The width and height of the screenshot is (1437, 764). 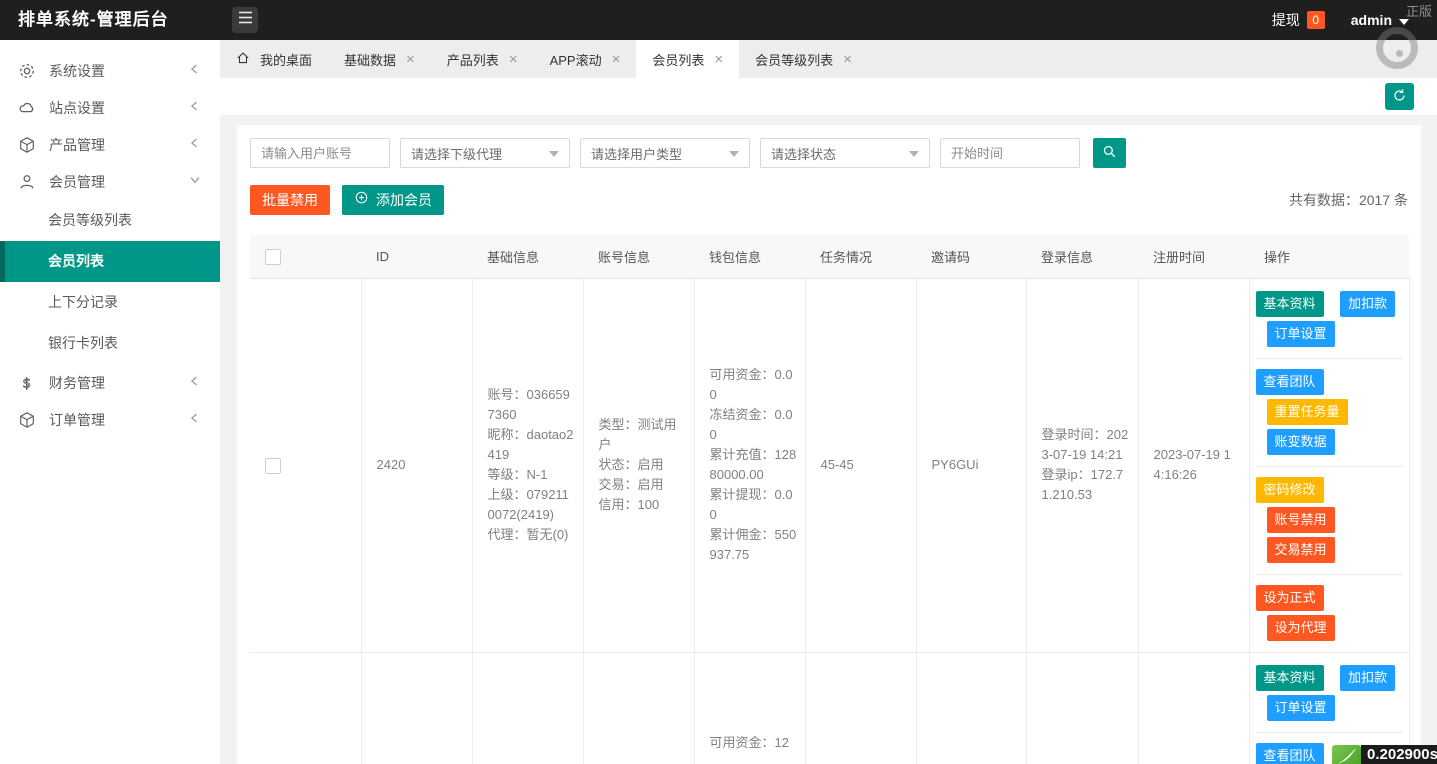 What do you see at coordinates (245, 20) in the screenshot?
I see `sidebar-collapse-button` at bounding box center [245, 20].